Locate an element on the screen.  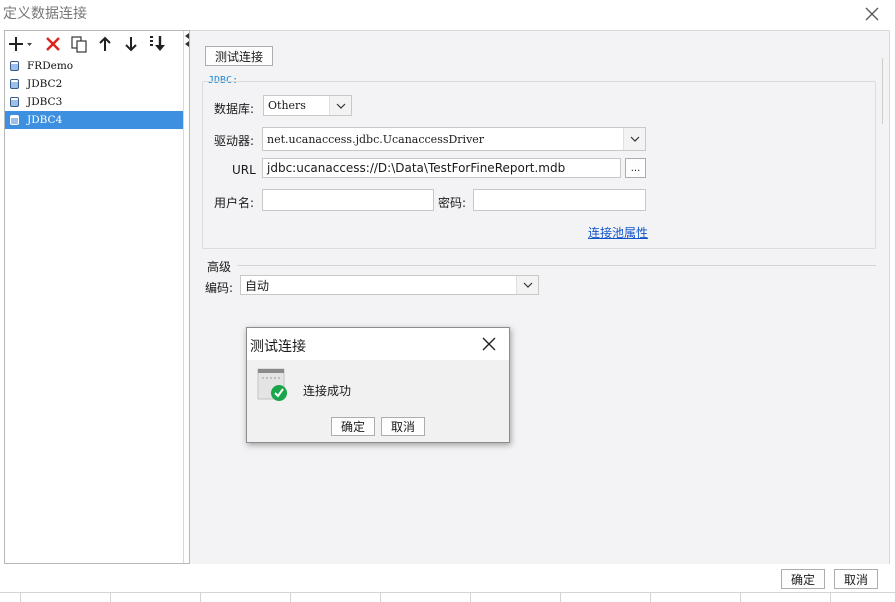
arrow-up-icon is located at coordinates (105, 43).